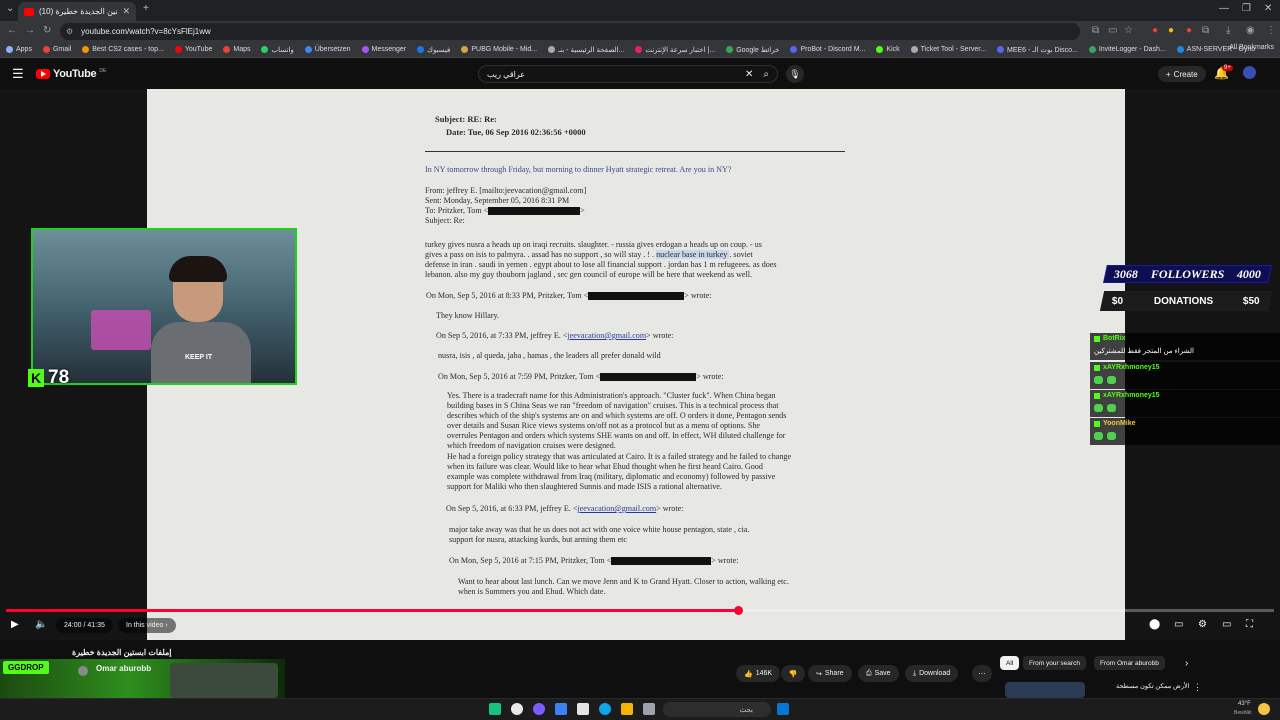 This screenshot has width=1280, height=720. I want to click on plus-icon: +, so click(1168, 74).